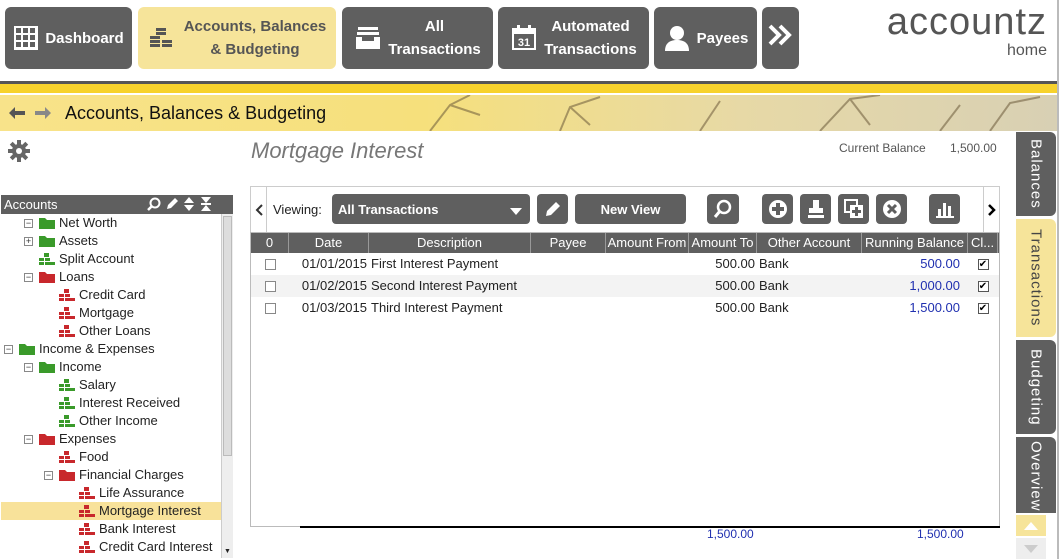  I want to click on tree-item: − Income & Expenses, so click(111, 349).